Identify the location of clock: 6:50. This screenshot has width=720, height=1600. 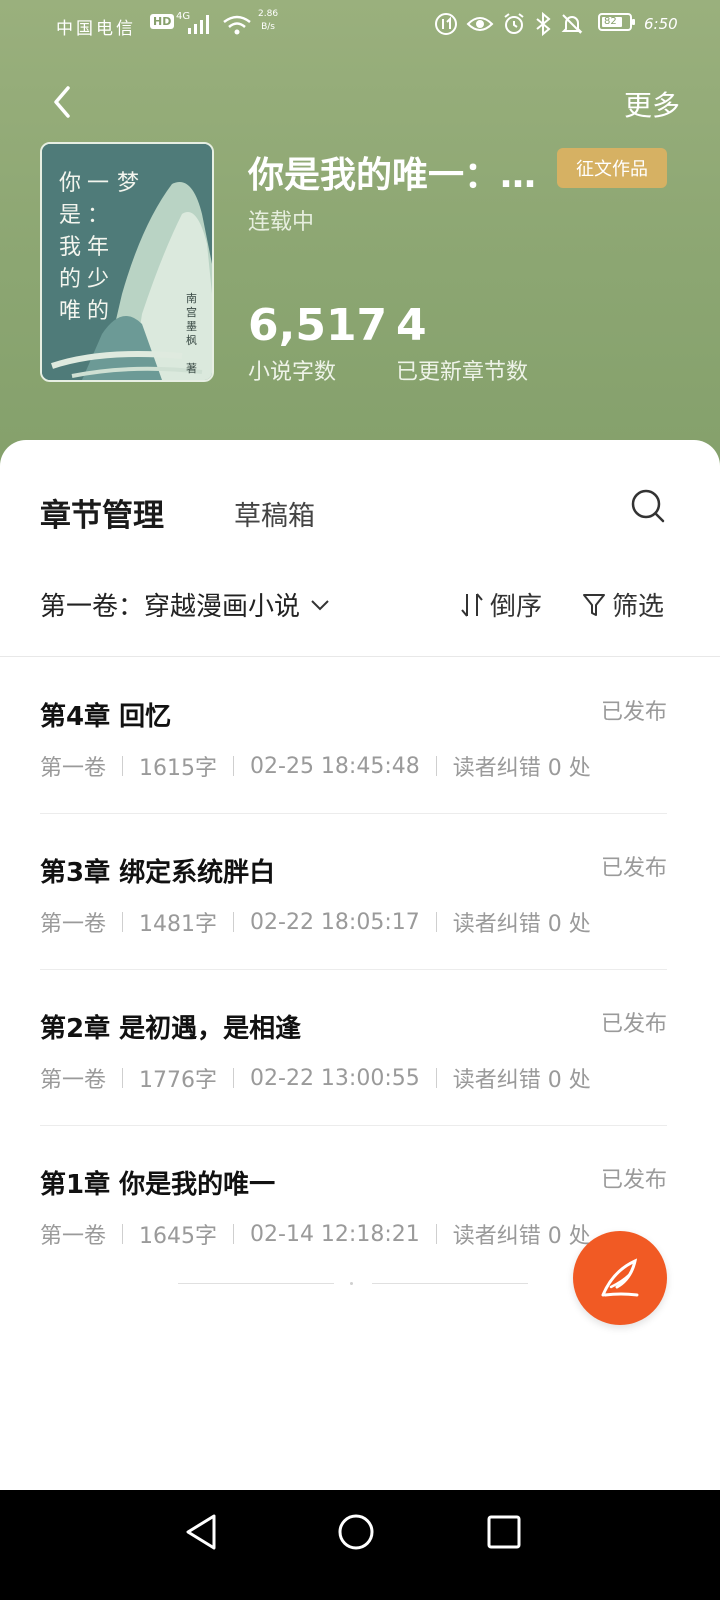
(661, 24).